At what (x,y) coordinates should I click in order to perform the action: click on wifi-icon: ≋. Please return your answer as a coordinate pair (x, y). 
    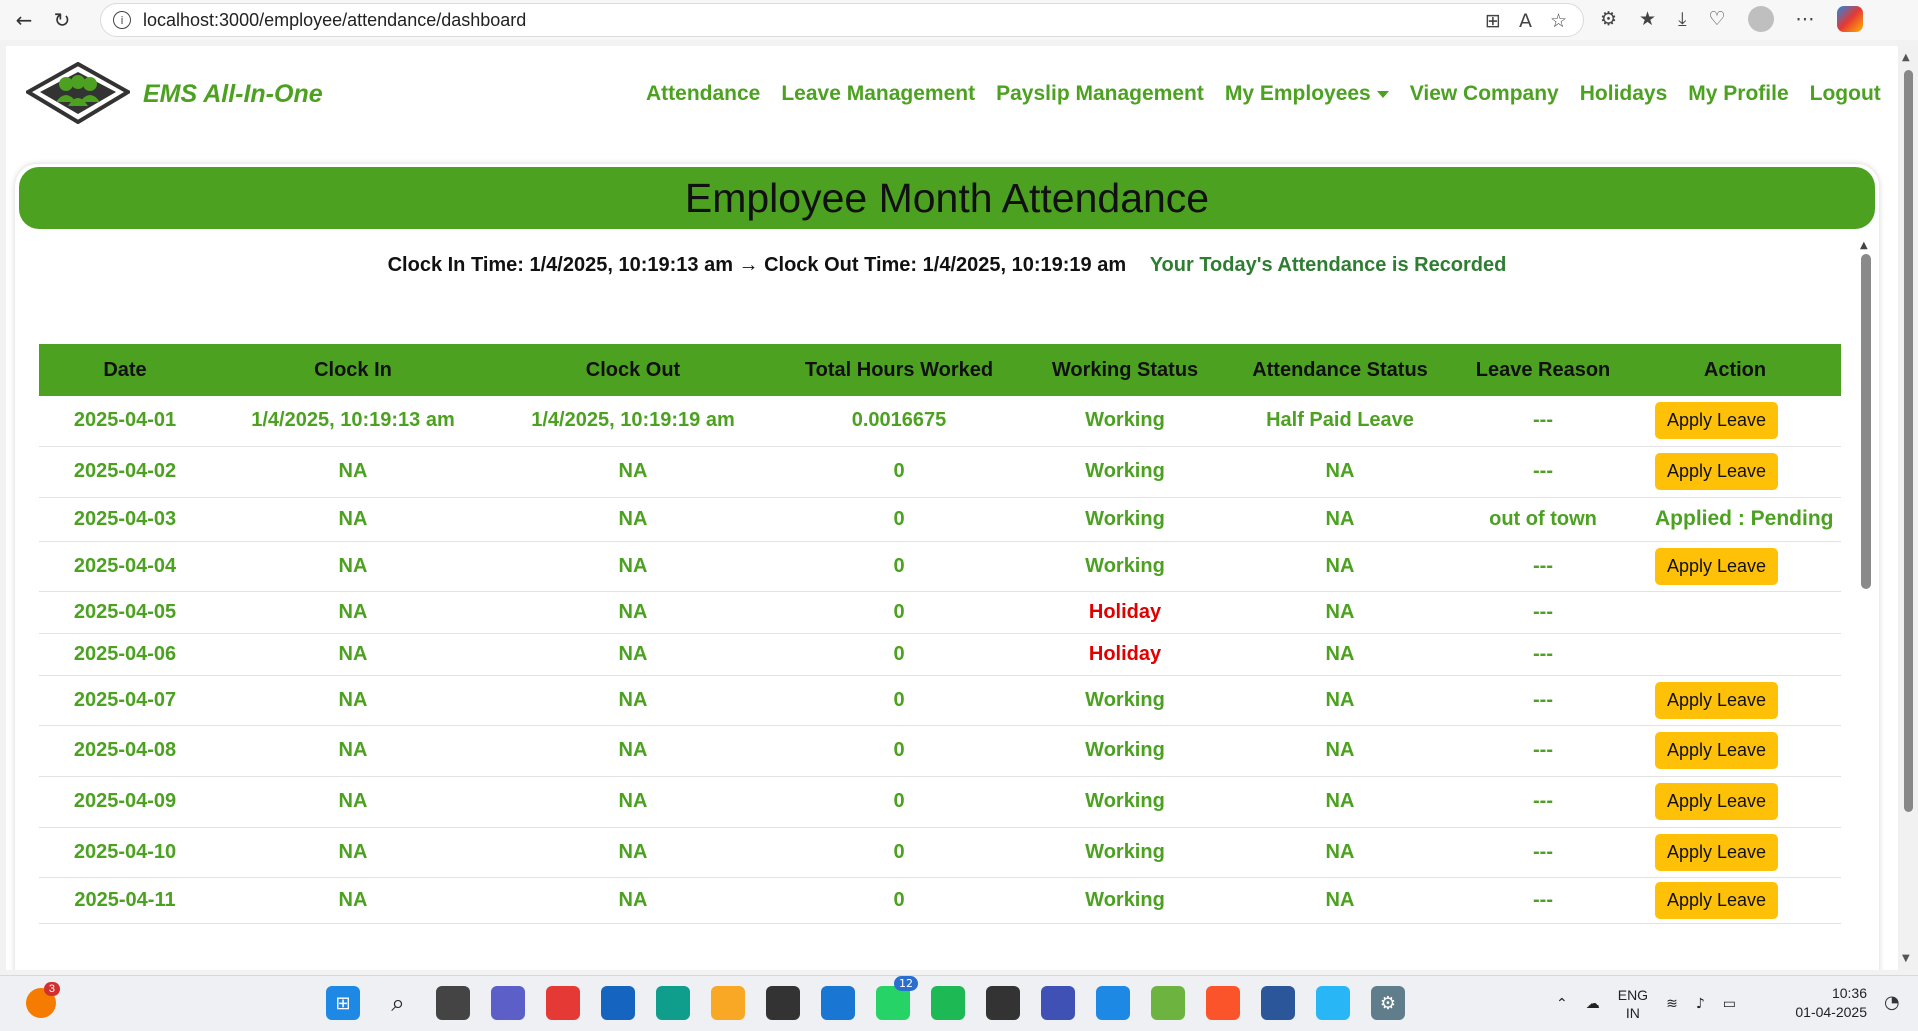
    Looking at the image, I should click on (1672, 1004).